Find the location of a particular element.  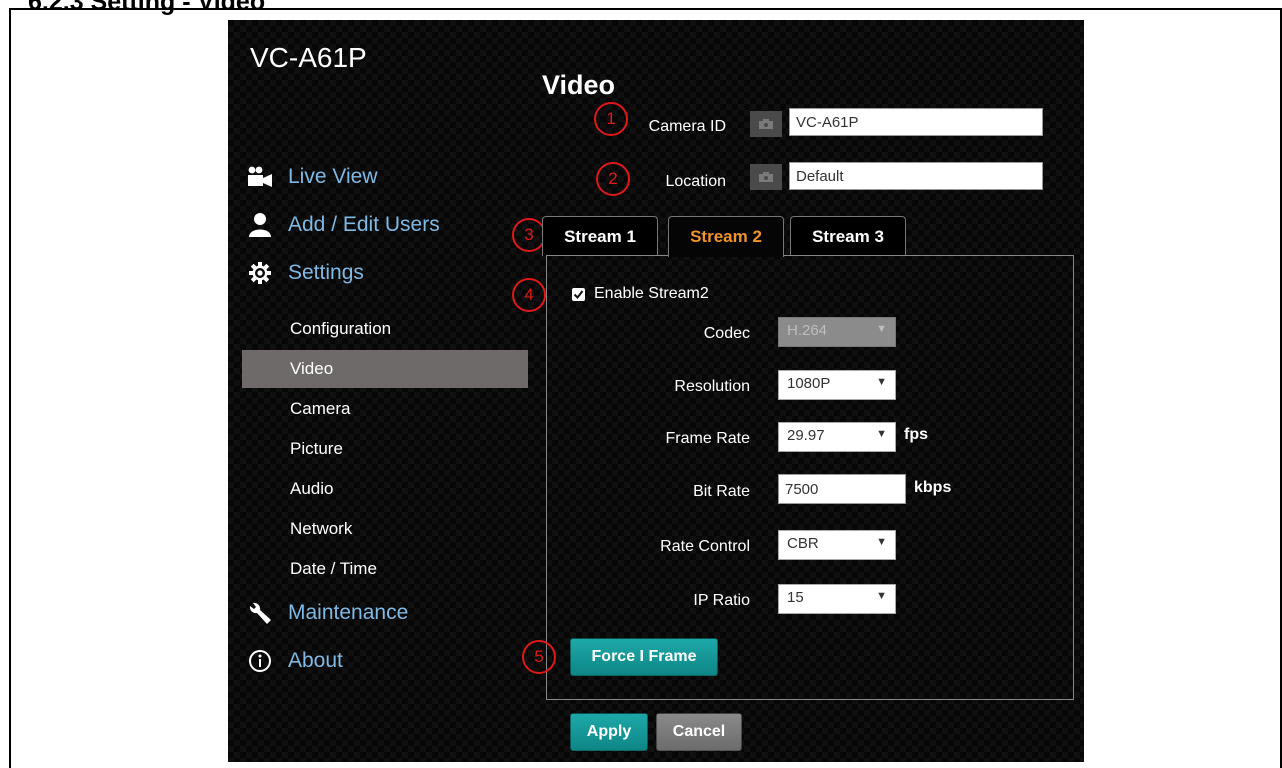

codec-value: H.264 is located at coordinates (807, 330).